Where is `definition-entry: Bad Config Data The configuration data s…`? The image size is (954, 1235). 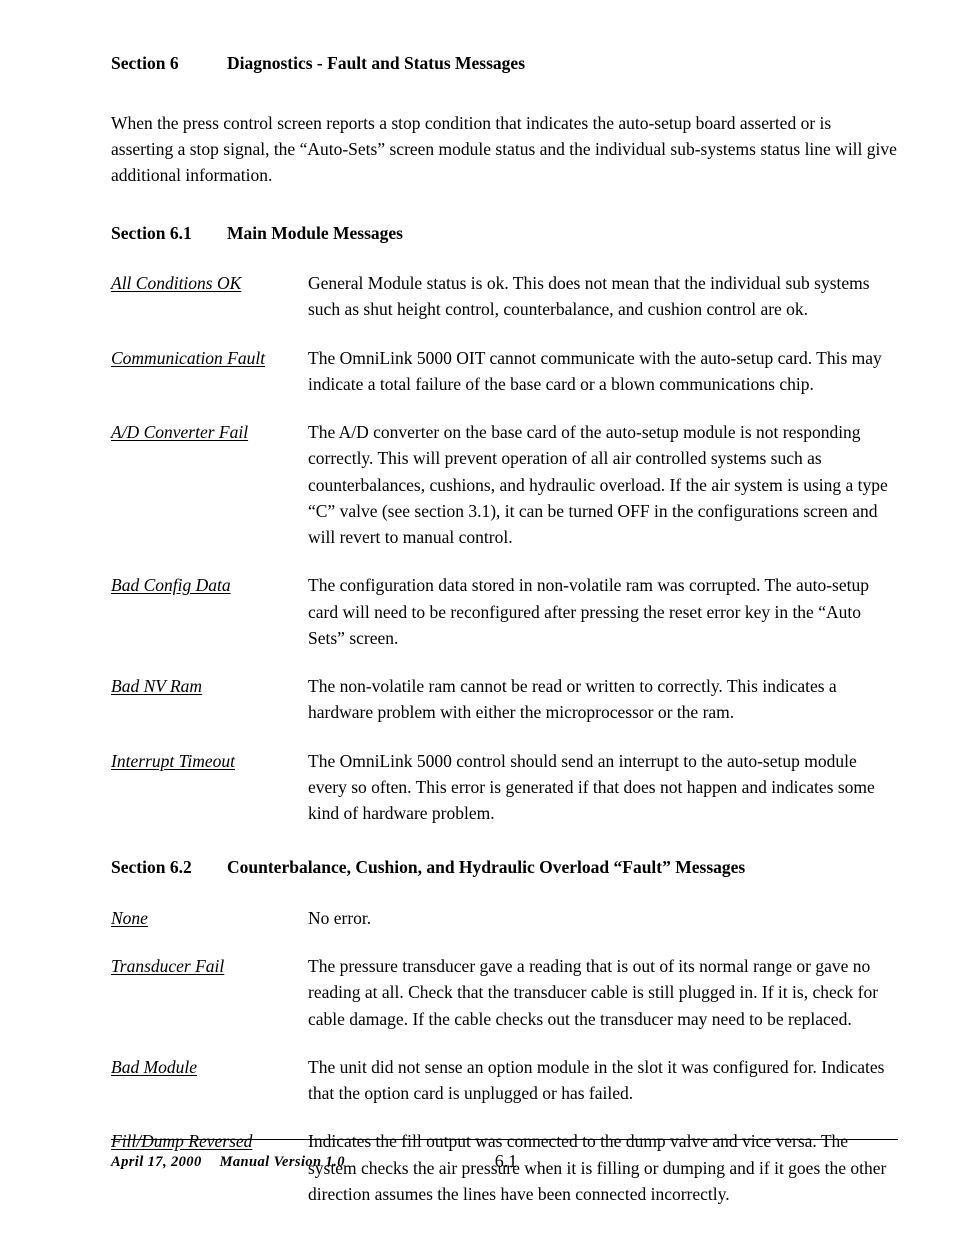 definition-entry: Bad Config Data The configuration data s… is located at coordinates (505, 611).